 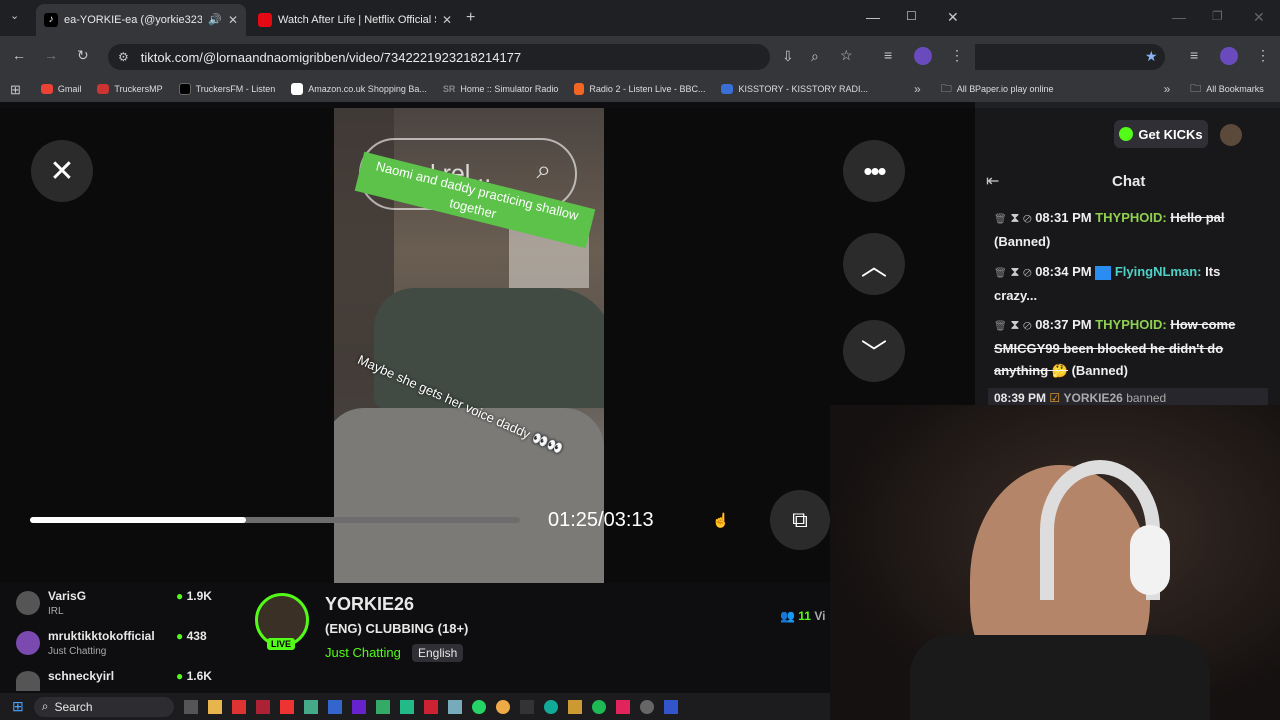 I want to click on progress-bar, so click(x=275, y=520).